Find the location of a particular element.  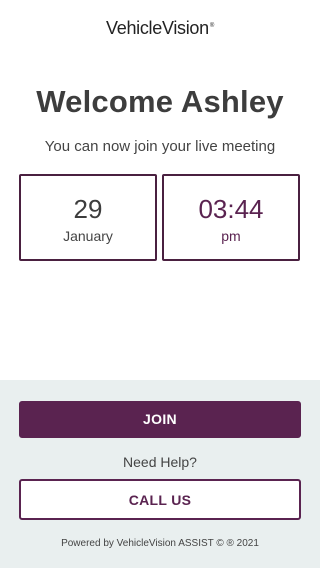

meeting-time-card: 03:44 pm is located at coordinates (231, 217).